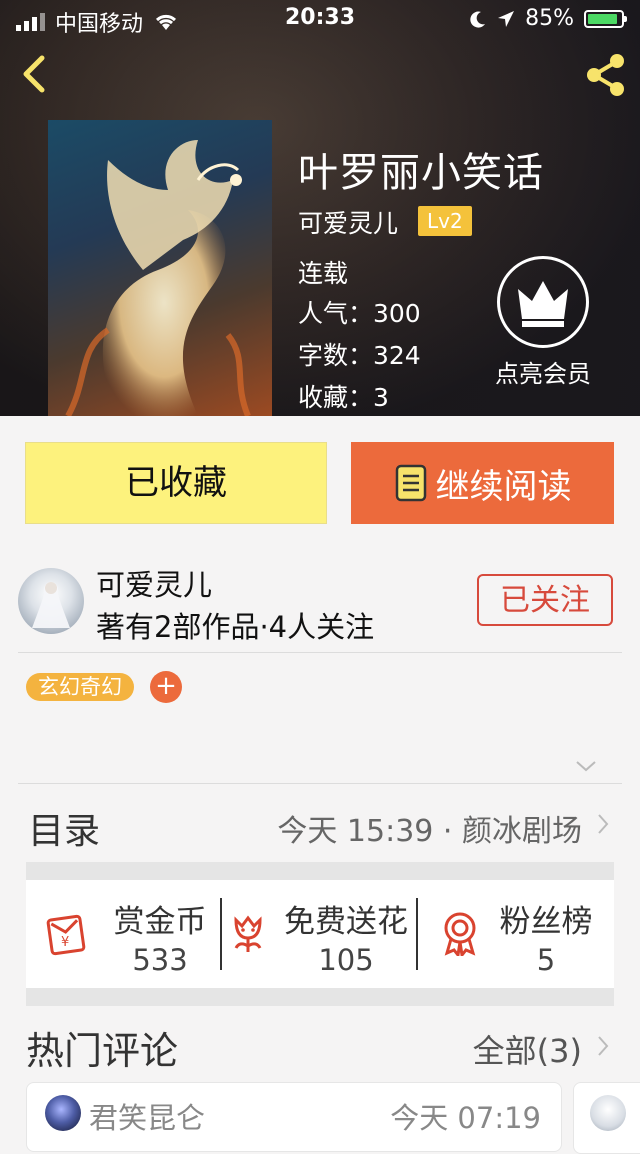  What do you see at coordinates (248, 933) in the screenshot?
I see `flower-icon` at bounding box center [248, 933].